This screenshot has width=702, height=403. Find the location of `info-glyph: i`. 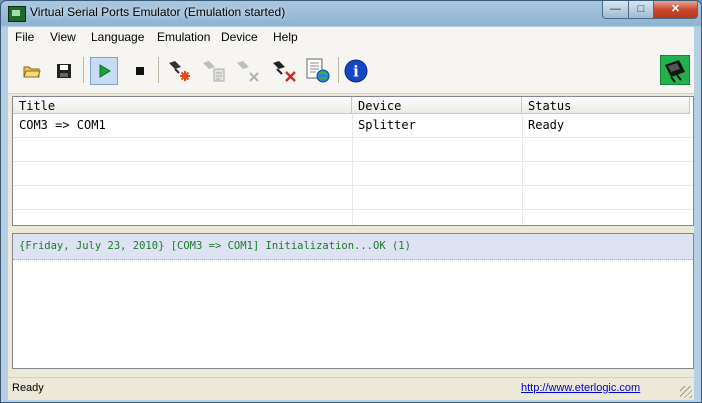

info-glyph: i is located at coordinates (356, 72).